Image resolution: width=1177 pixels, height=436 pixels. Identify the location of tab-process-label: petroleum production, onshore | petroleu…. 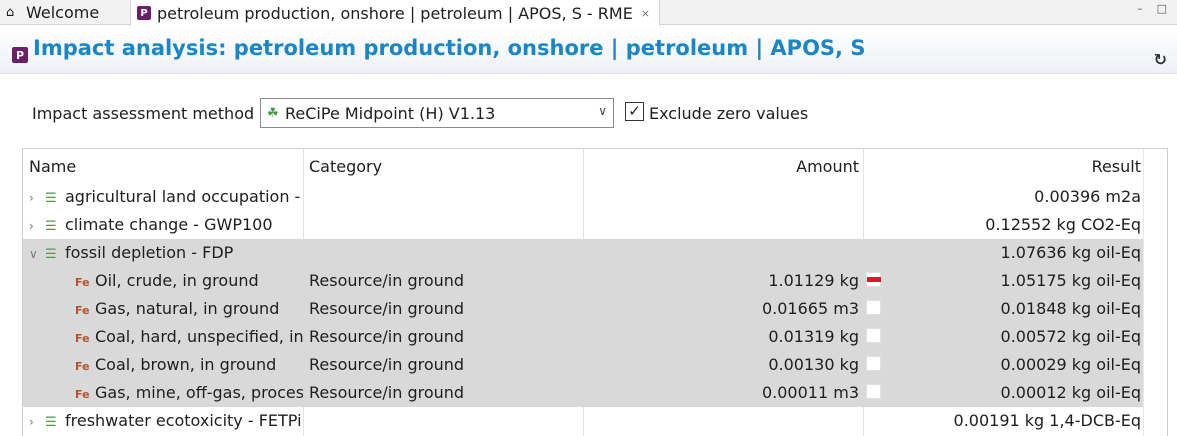
(395, 13).